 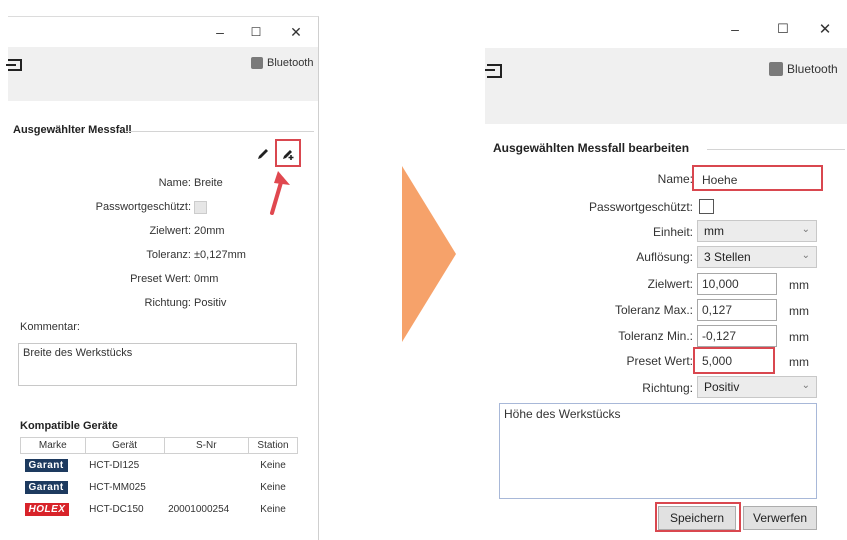 What do you see at coordinates (124, 445) in the screenshot?
I see `col-header-geraet: Gerät` at bounding box center [124, 445].